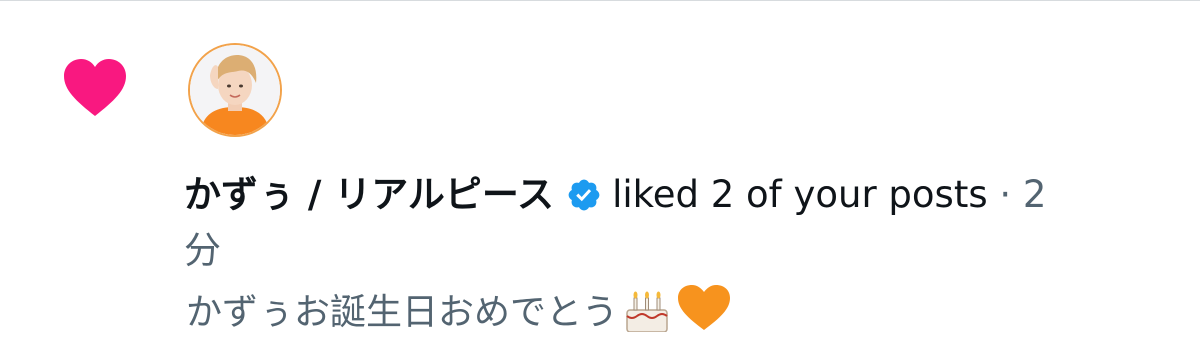 The width and height of the screenshot is (1200, 339). I want to click on timestamp-number: 2, so click(1034, 194).